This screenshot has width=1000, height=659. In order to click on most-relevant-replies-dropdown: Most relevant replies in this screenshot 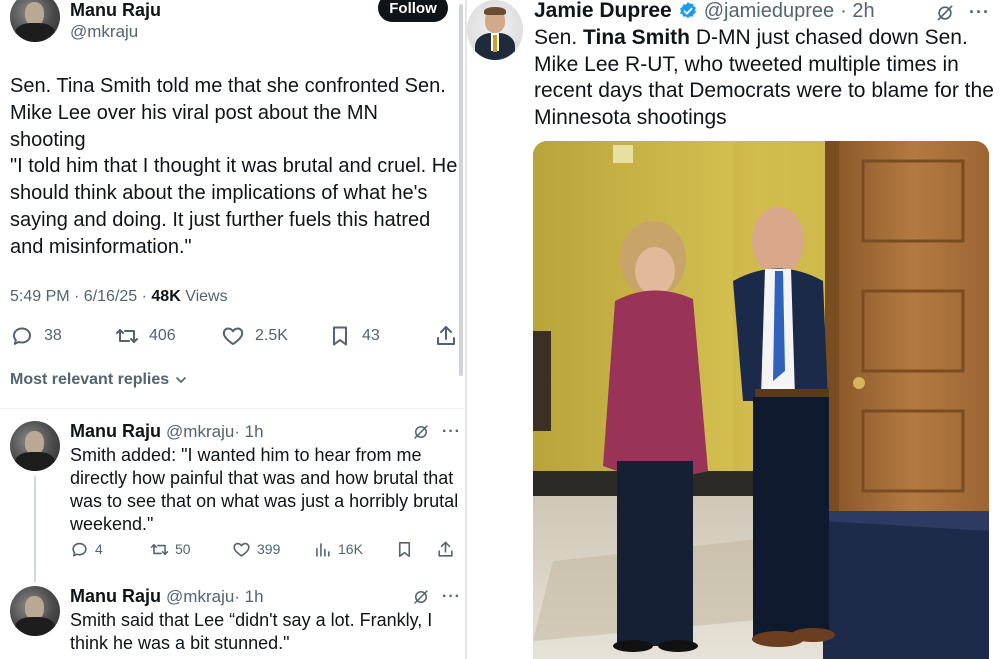, I will do `click(99, 380)`.